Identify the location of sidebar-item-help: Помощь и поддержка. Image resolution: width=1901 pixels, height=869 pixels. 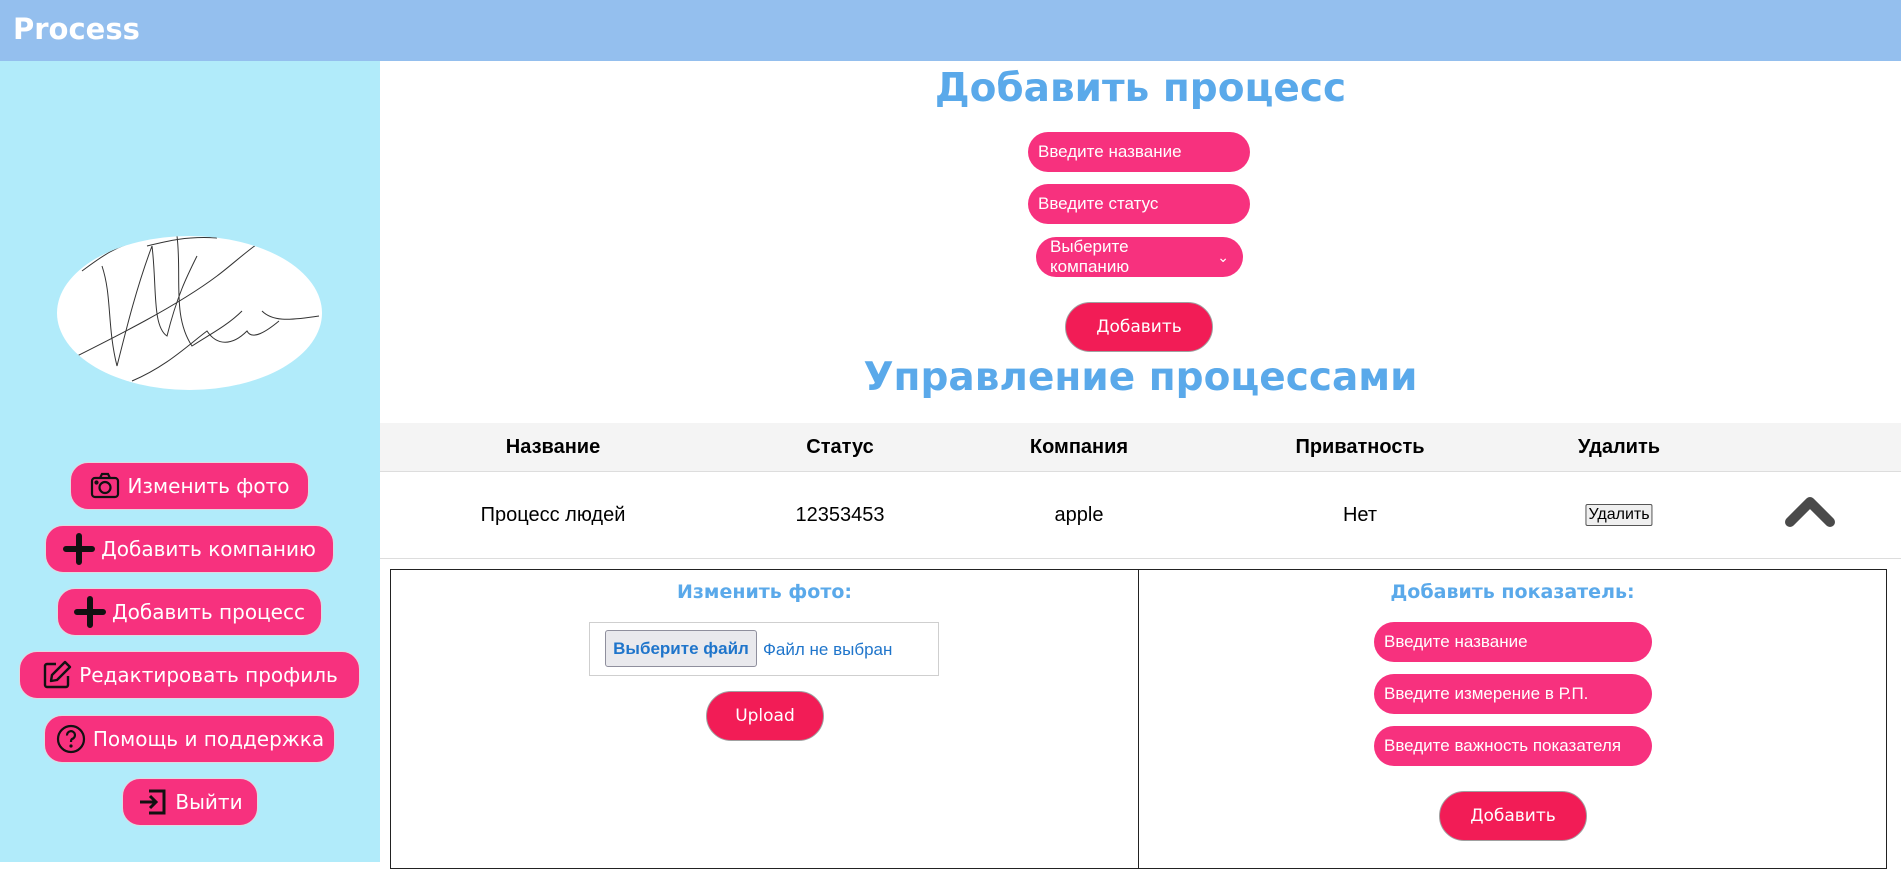
(189, 739).